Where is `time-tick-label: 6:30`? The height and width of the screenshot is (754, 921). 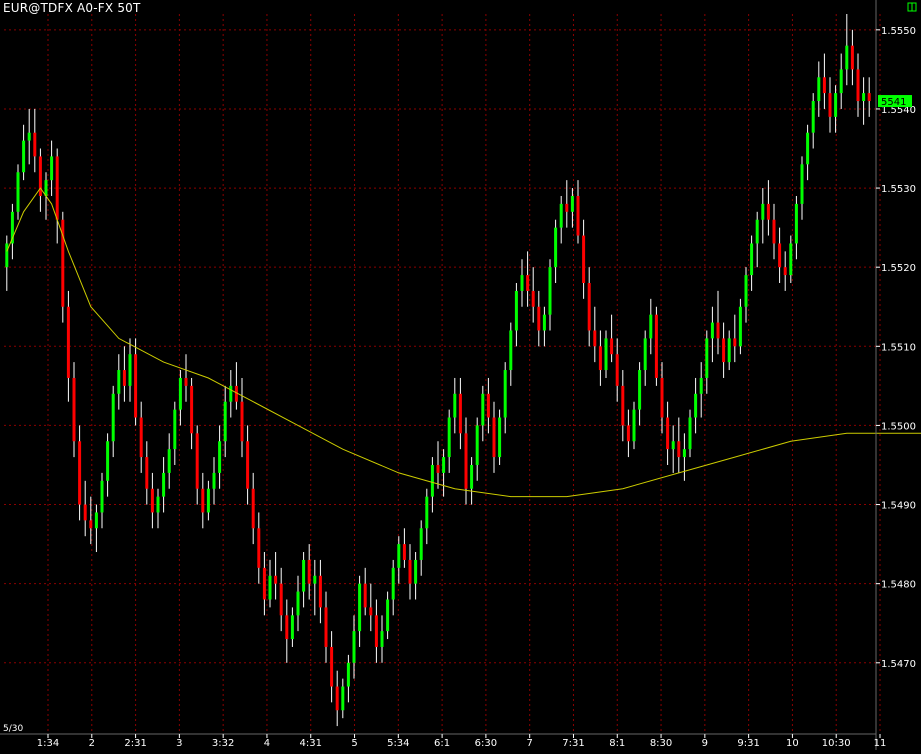 time-tick-label: 6:30 is located at coordinates (486, 743).